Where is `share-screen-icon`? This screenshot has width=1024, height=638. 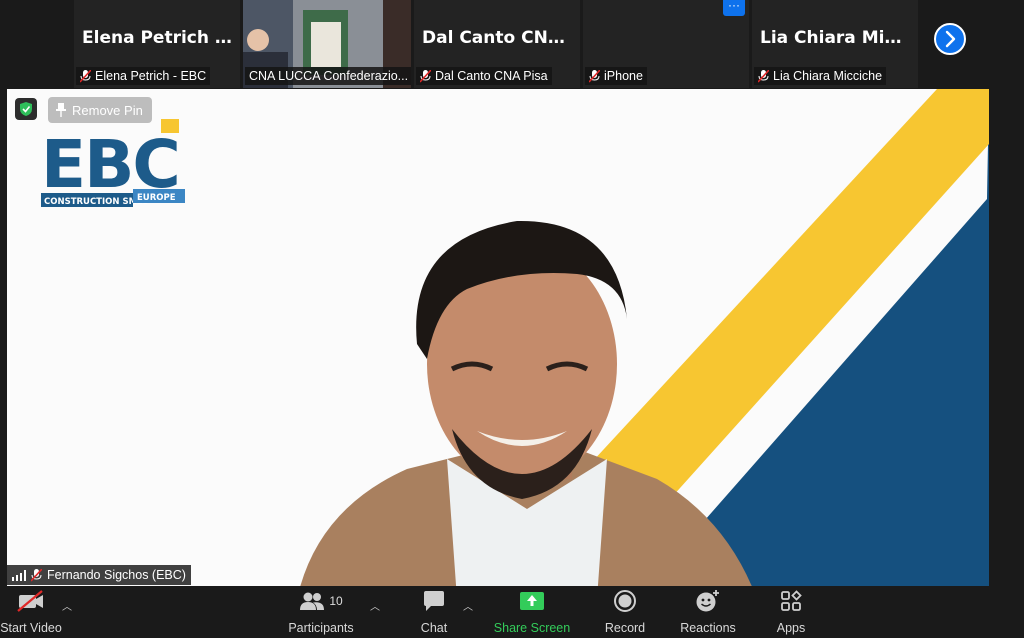
share-screen-icon is located at coordinates (532, 601).